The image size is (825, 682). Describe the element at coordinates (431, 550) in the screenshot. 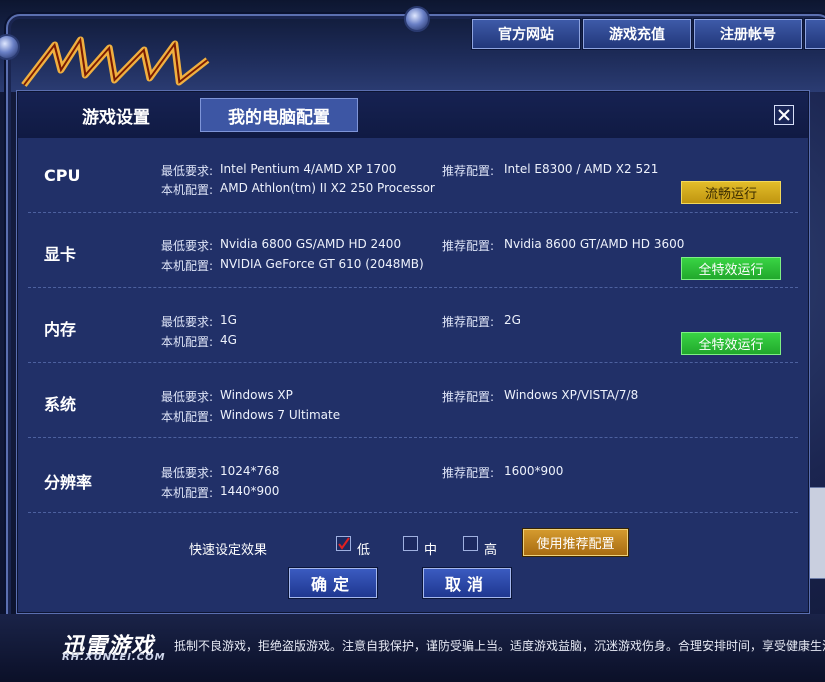

I see `quality-medium-label: 中` at that location.